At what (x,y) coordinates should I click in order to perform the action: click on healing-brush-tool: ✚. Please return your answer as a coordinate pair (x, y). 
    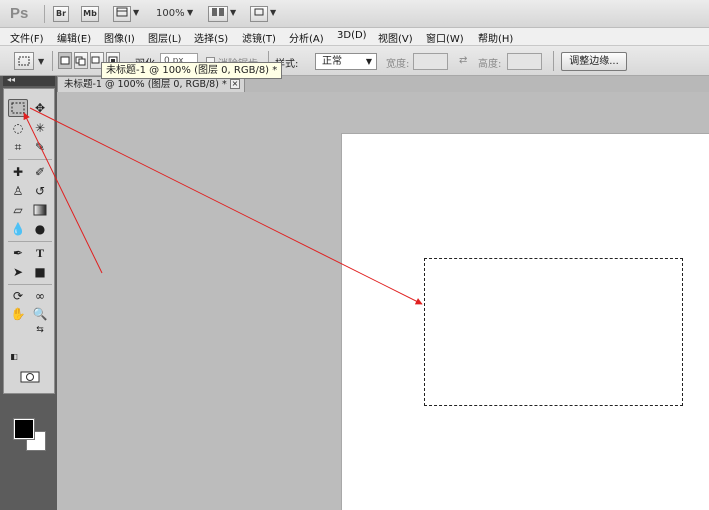
    Looking at the image, I should click on (18, 172).